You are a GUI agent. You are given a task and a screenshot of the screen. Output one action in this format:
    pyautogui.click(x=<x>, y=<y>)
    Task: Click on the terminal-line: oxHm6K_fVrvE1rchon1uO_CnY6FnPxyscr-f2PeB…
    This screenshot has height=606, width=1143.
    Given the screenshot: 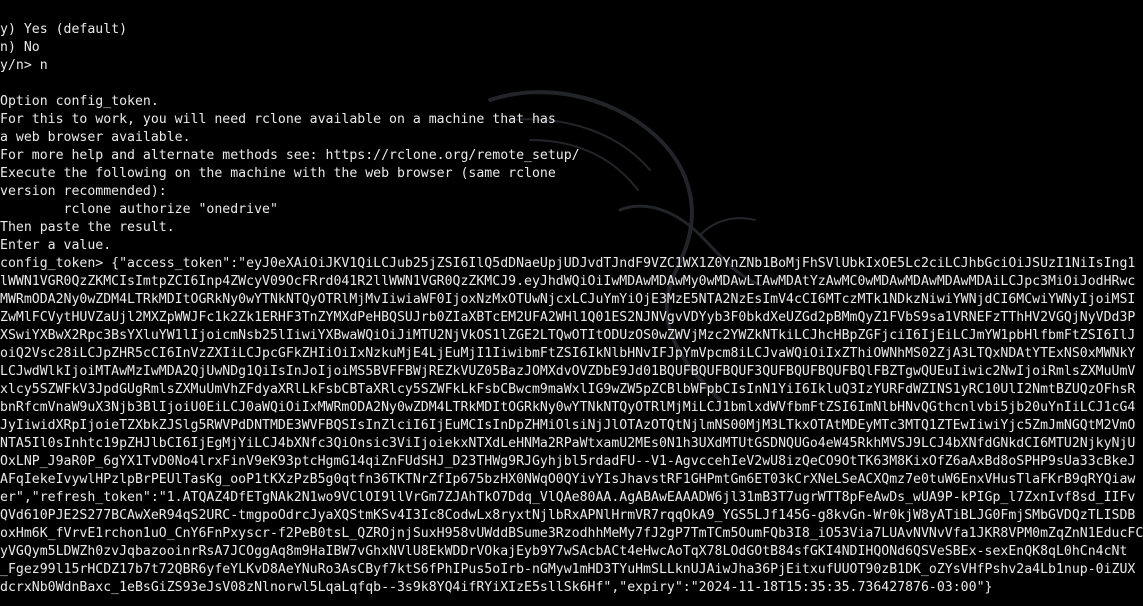 What is the action you would take?
    pyautogui.click(x=571, y=533)
    